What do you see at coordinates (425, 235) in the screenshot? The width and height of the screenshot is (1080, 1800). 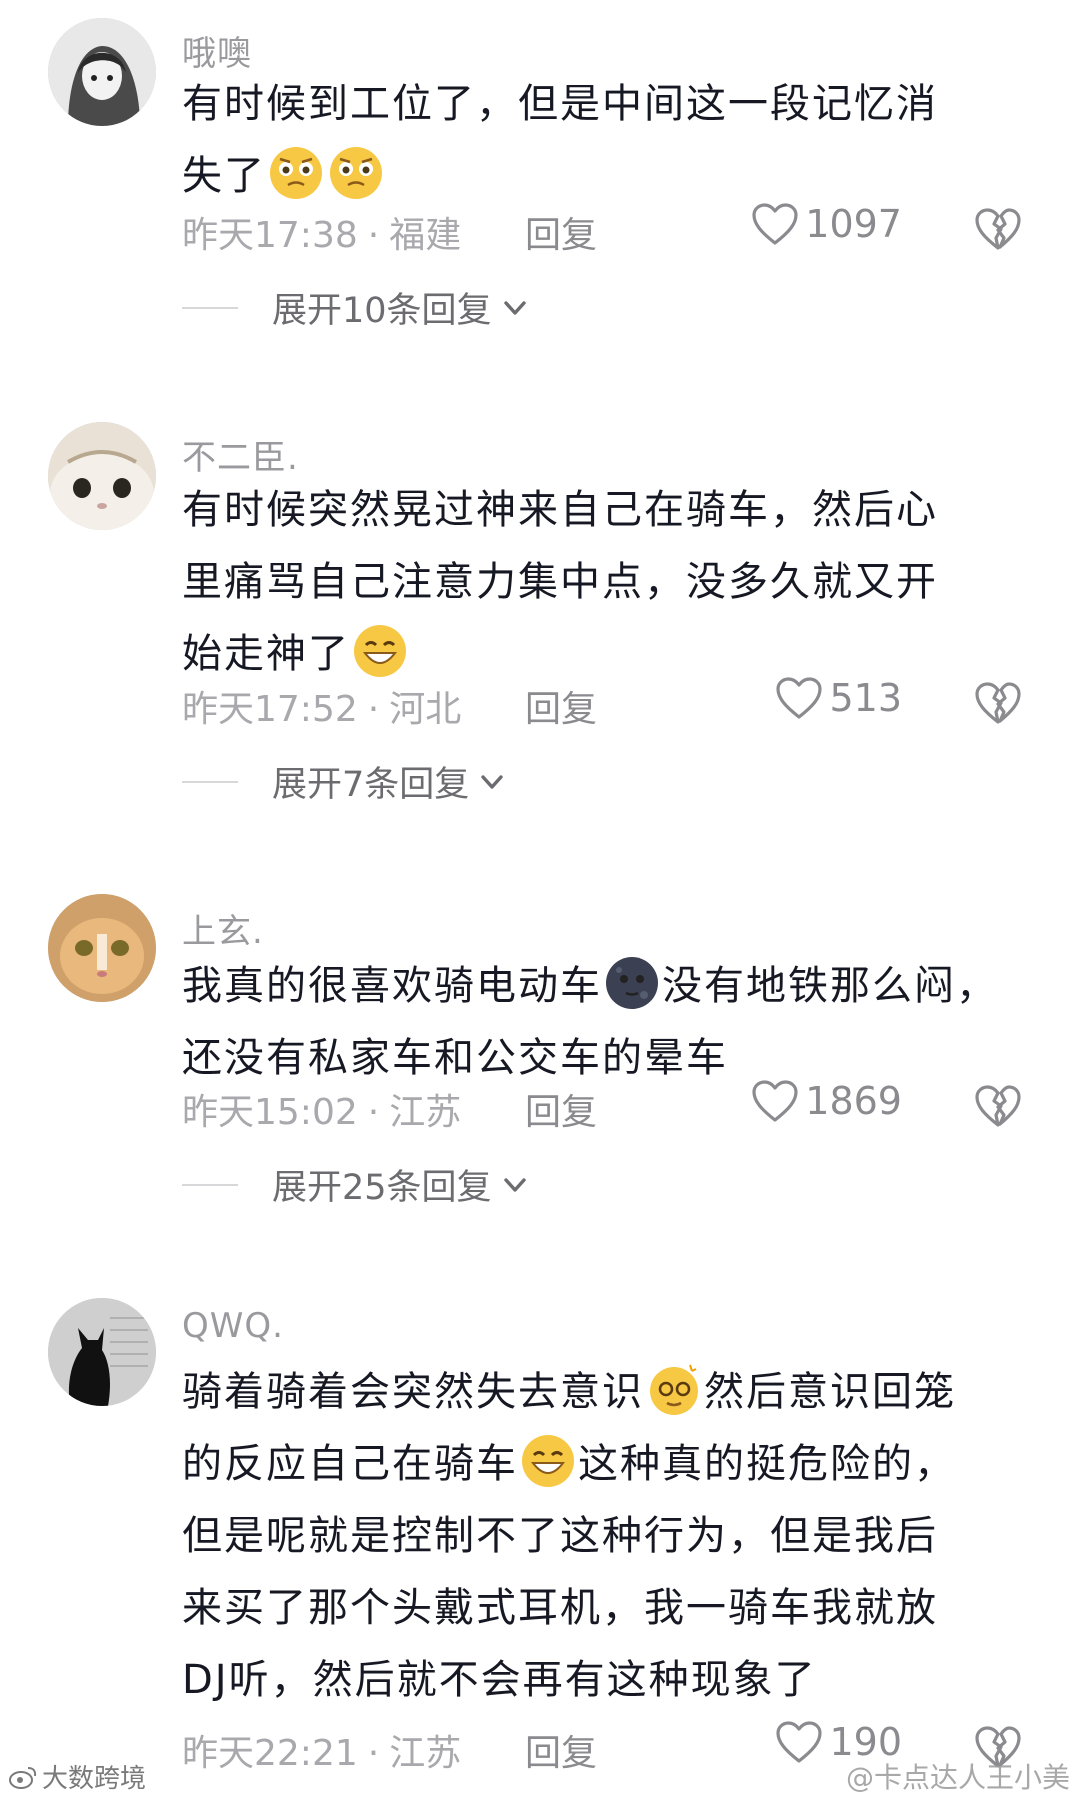 I see `comment-location: 福建` at bounding box center [425, 235].